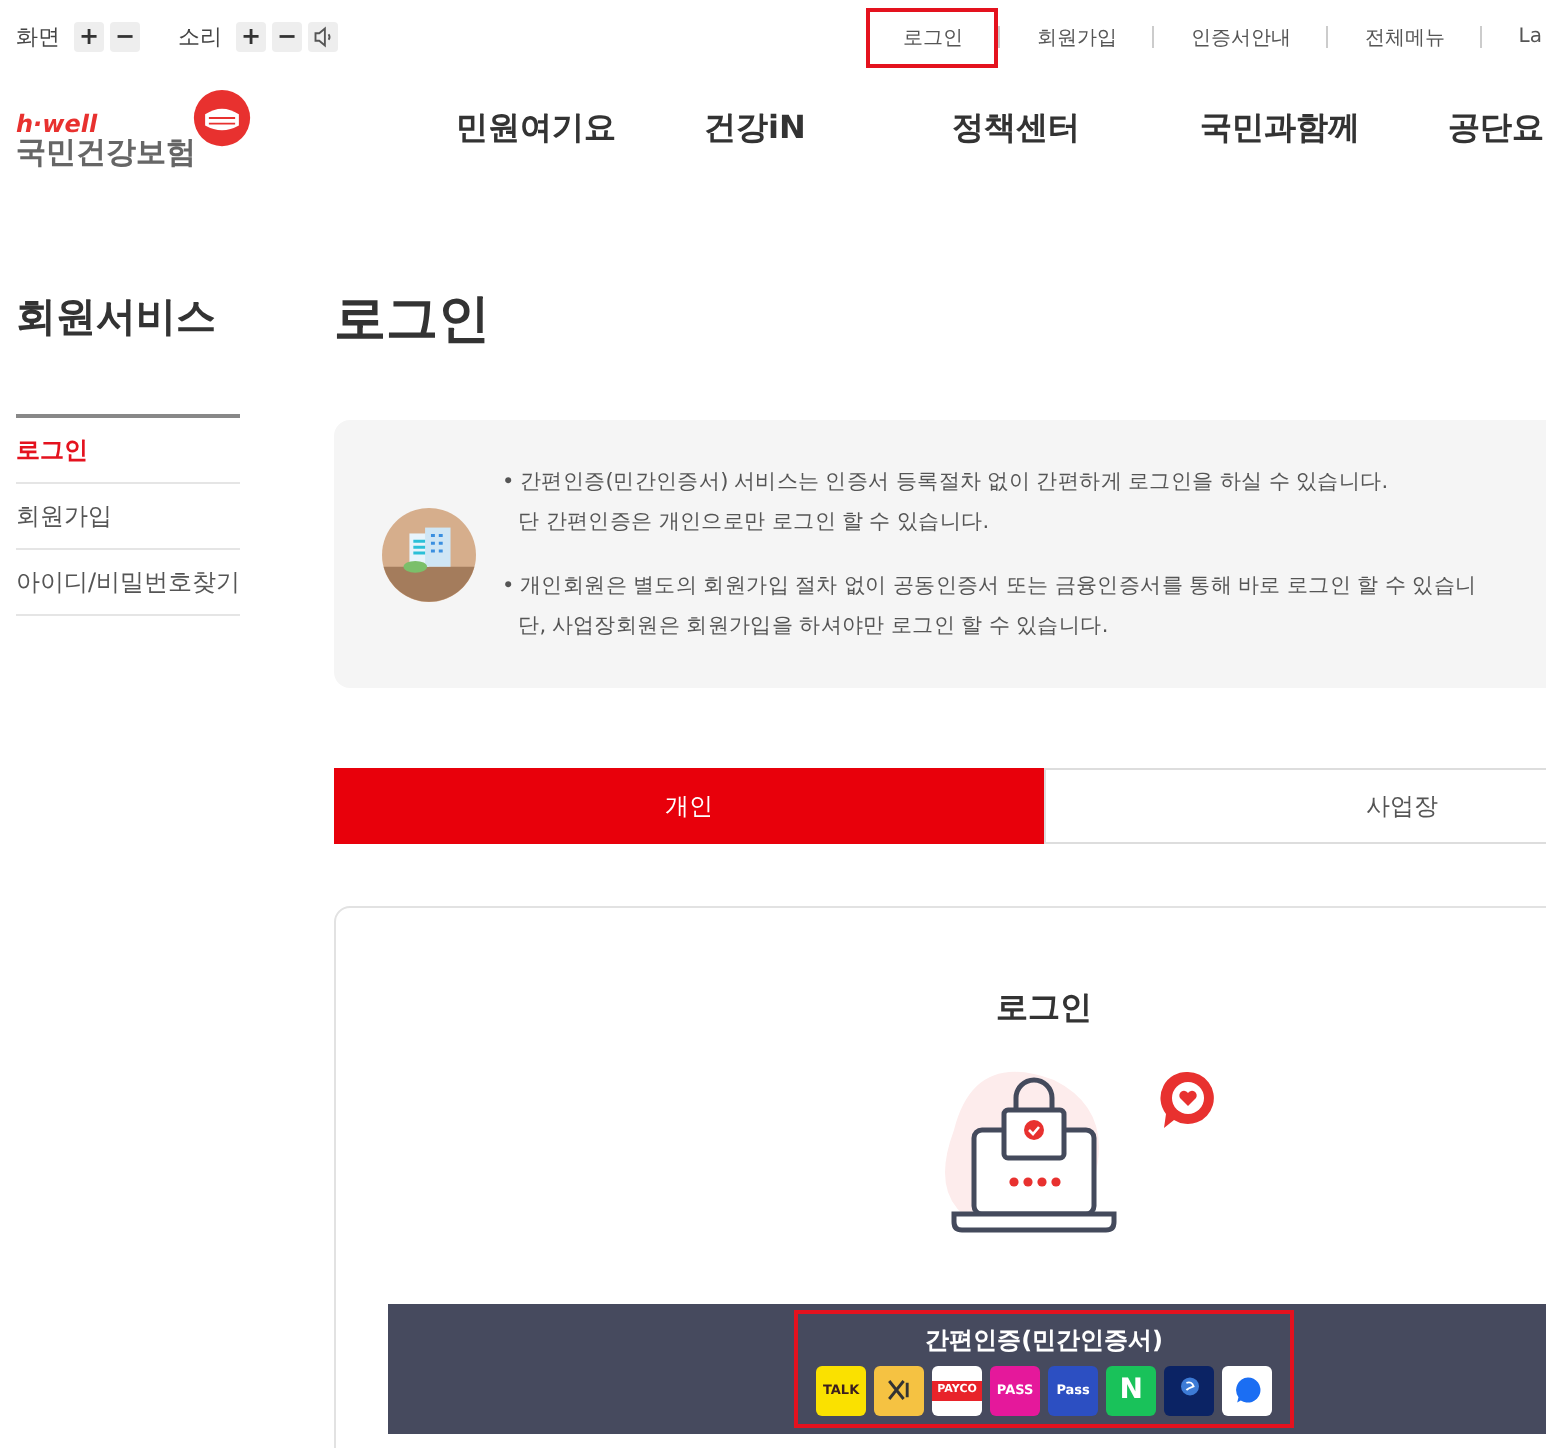 The height and width of the screenshot is (1448, 1546). I want to click on zoom-out-button: −, so click(125, 37).